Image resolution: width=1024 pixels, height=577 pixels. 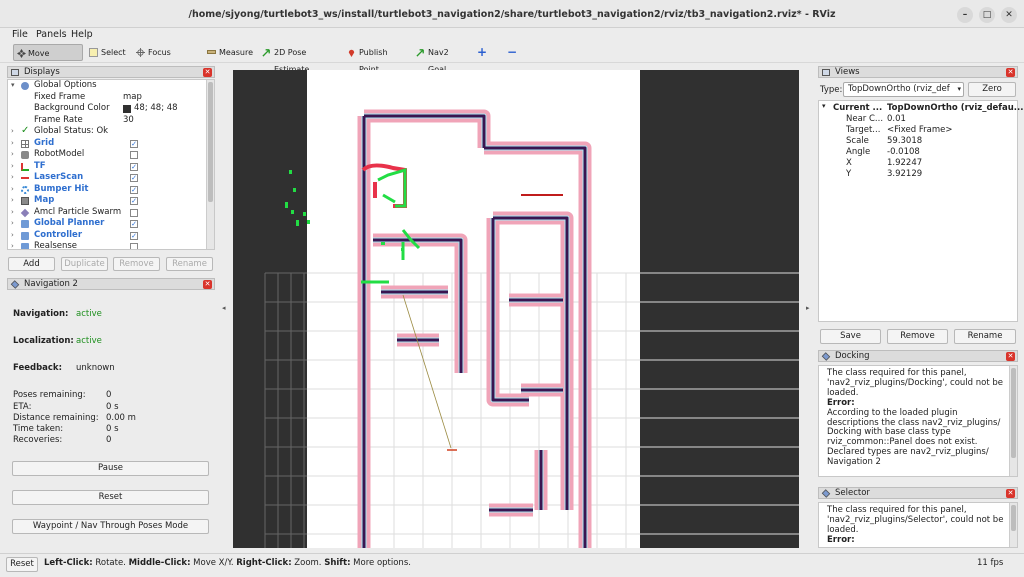 What do you see at coordinates (107, 155) in the screenshot?
I see `display-robotmodel: › RobotModel` at bounding box center [107, 155].